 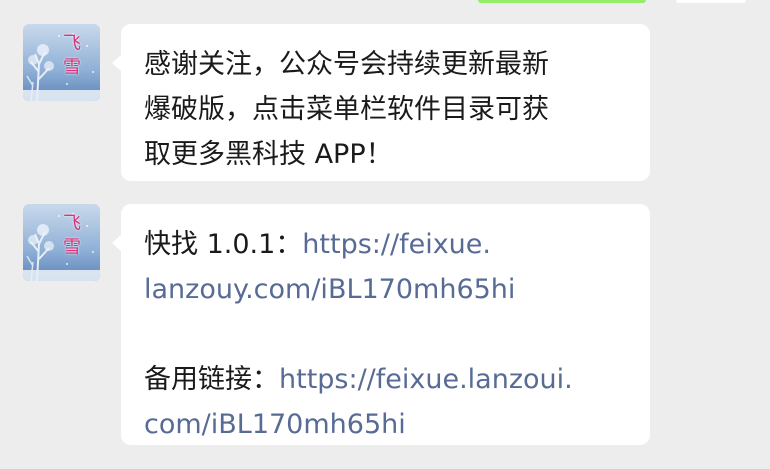 I want to click on message-text-line: 快找 1.0.1：https://feixue., so click(x=386, y=244).